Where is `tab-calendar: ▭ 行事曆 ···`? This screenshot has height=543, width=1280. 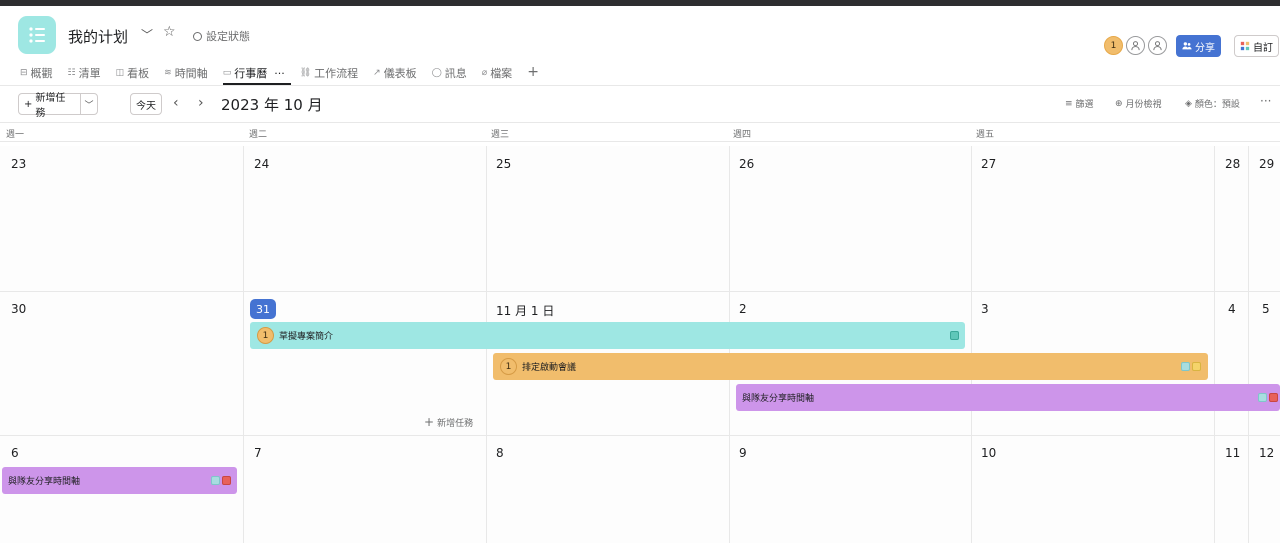 tab-calendar: ▭ 行事曆 ··· is located at coordinates (256, 74).